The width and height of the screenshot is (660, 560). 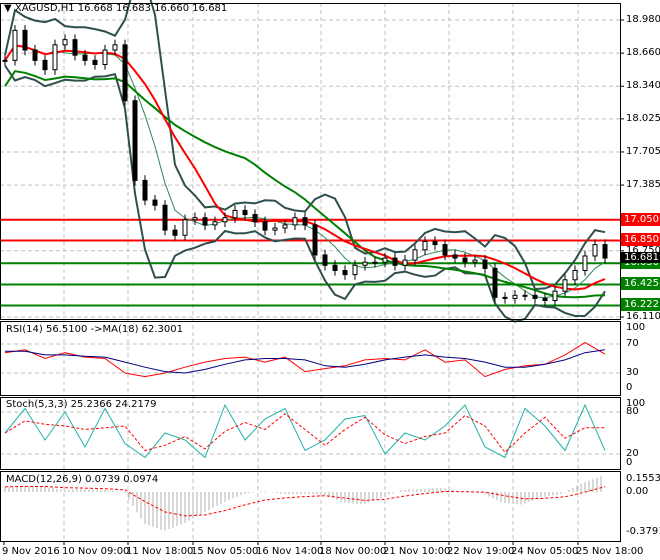 I want to click on macd-axis-label: 0.00, so click(x=637, y=491).